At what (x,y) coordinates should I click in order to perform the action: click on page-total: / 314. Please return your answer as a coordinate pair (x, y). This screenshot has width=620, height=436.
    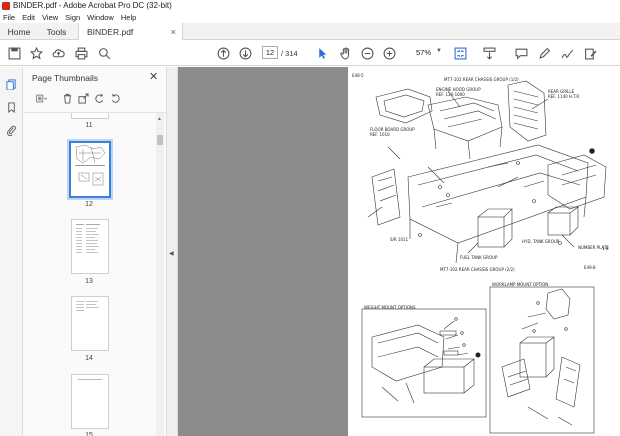
    Looking at the image, I should click on (289, 53).